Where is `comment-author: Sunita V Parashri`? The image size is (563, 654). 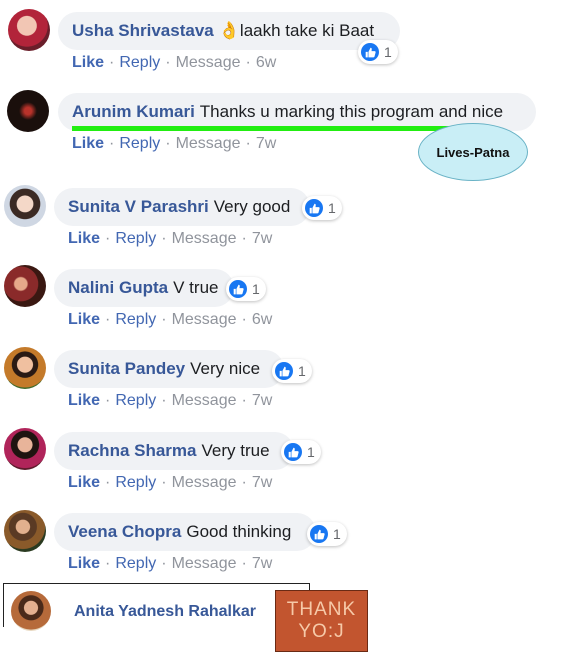
comment-author: Sunita V Parashri is located at coordinates (138, 206).